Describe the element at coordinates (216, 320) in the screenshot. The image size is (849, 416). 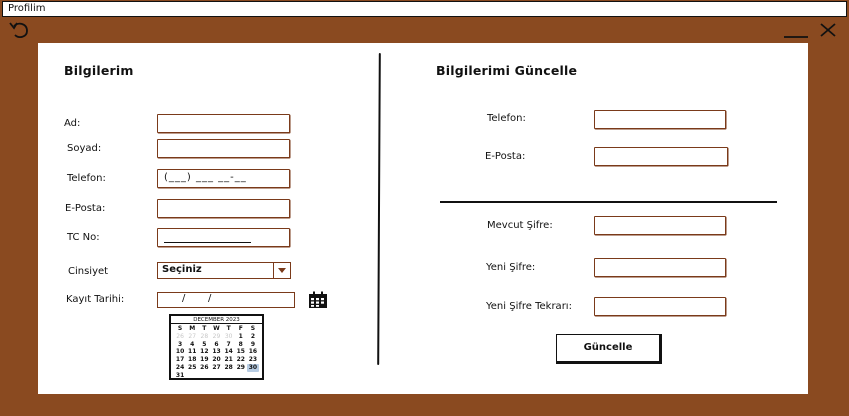
I see `calendar-month-title: DECEMBER 2023` at that location.